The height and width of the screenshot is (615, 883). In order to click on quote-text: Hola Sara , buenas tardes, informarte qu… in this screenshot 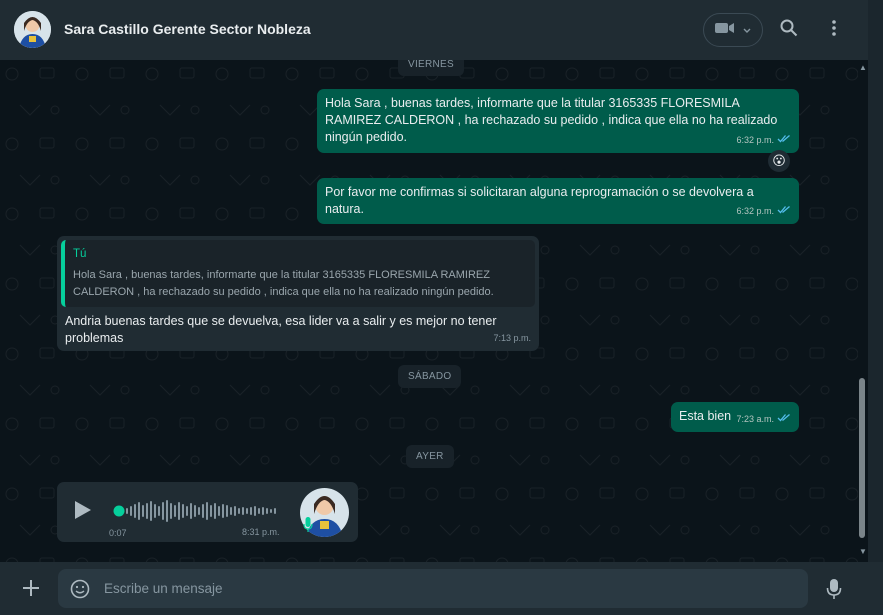, I will do `click(283, 283)`.